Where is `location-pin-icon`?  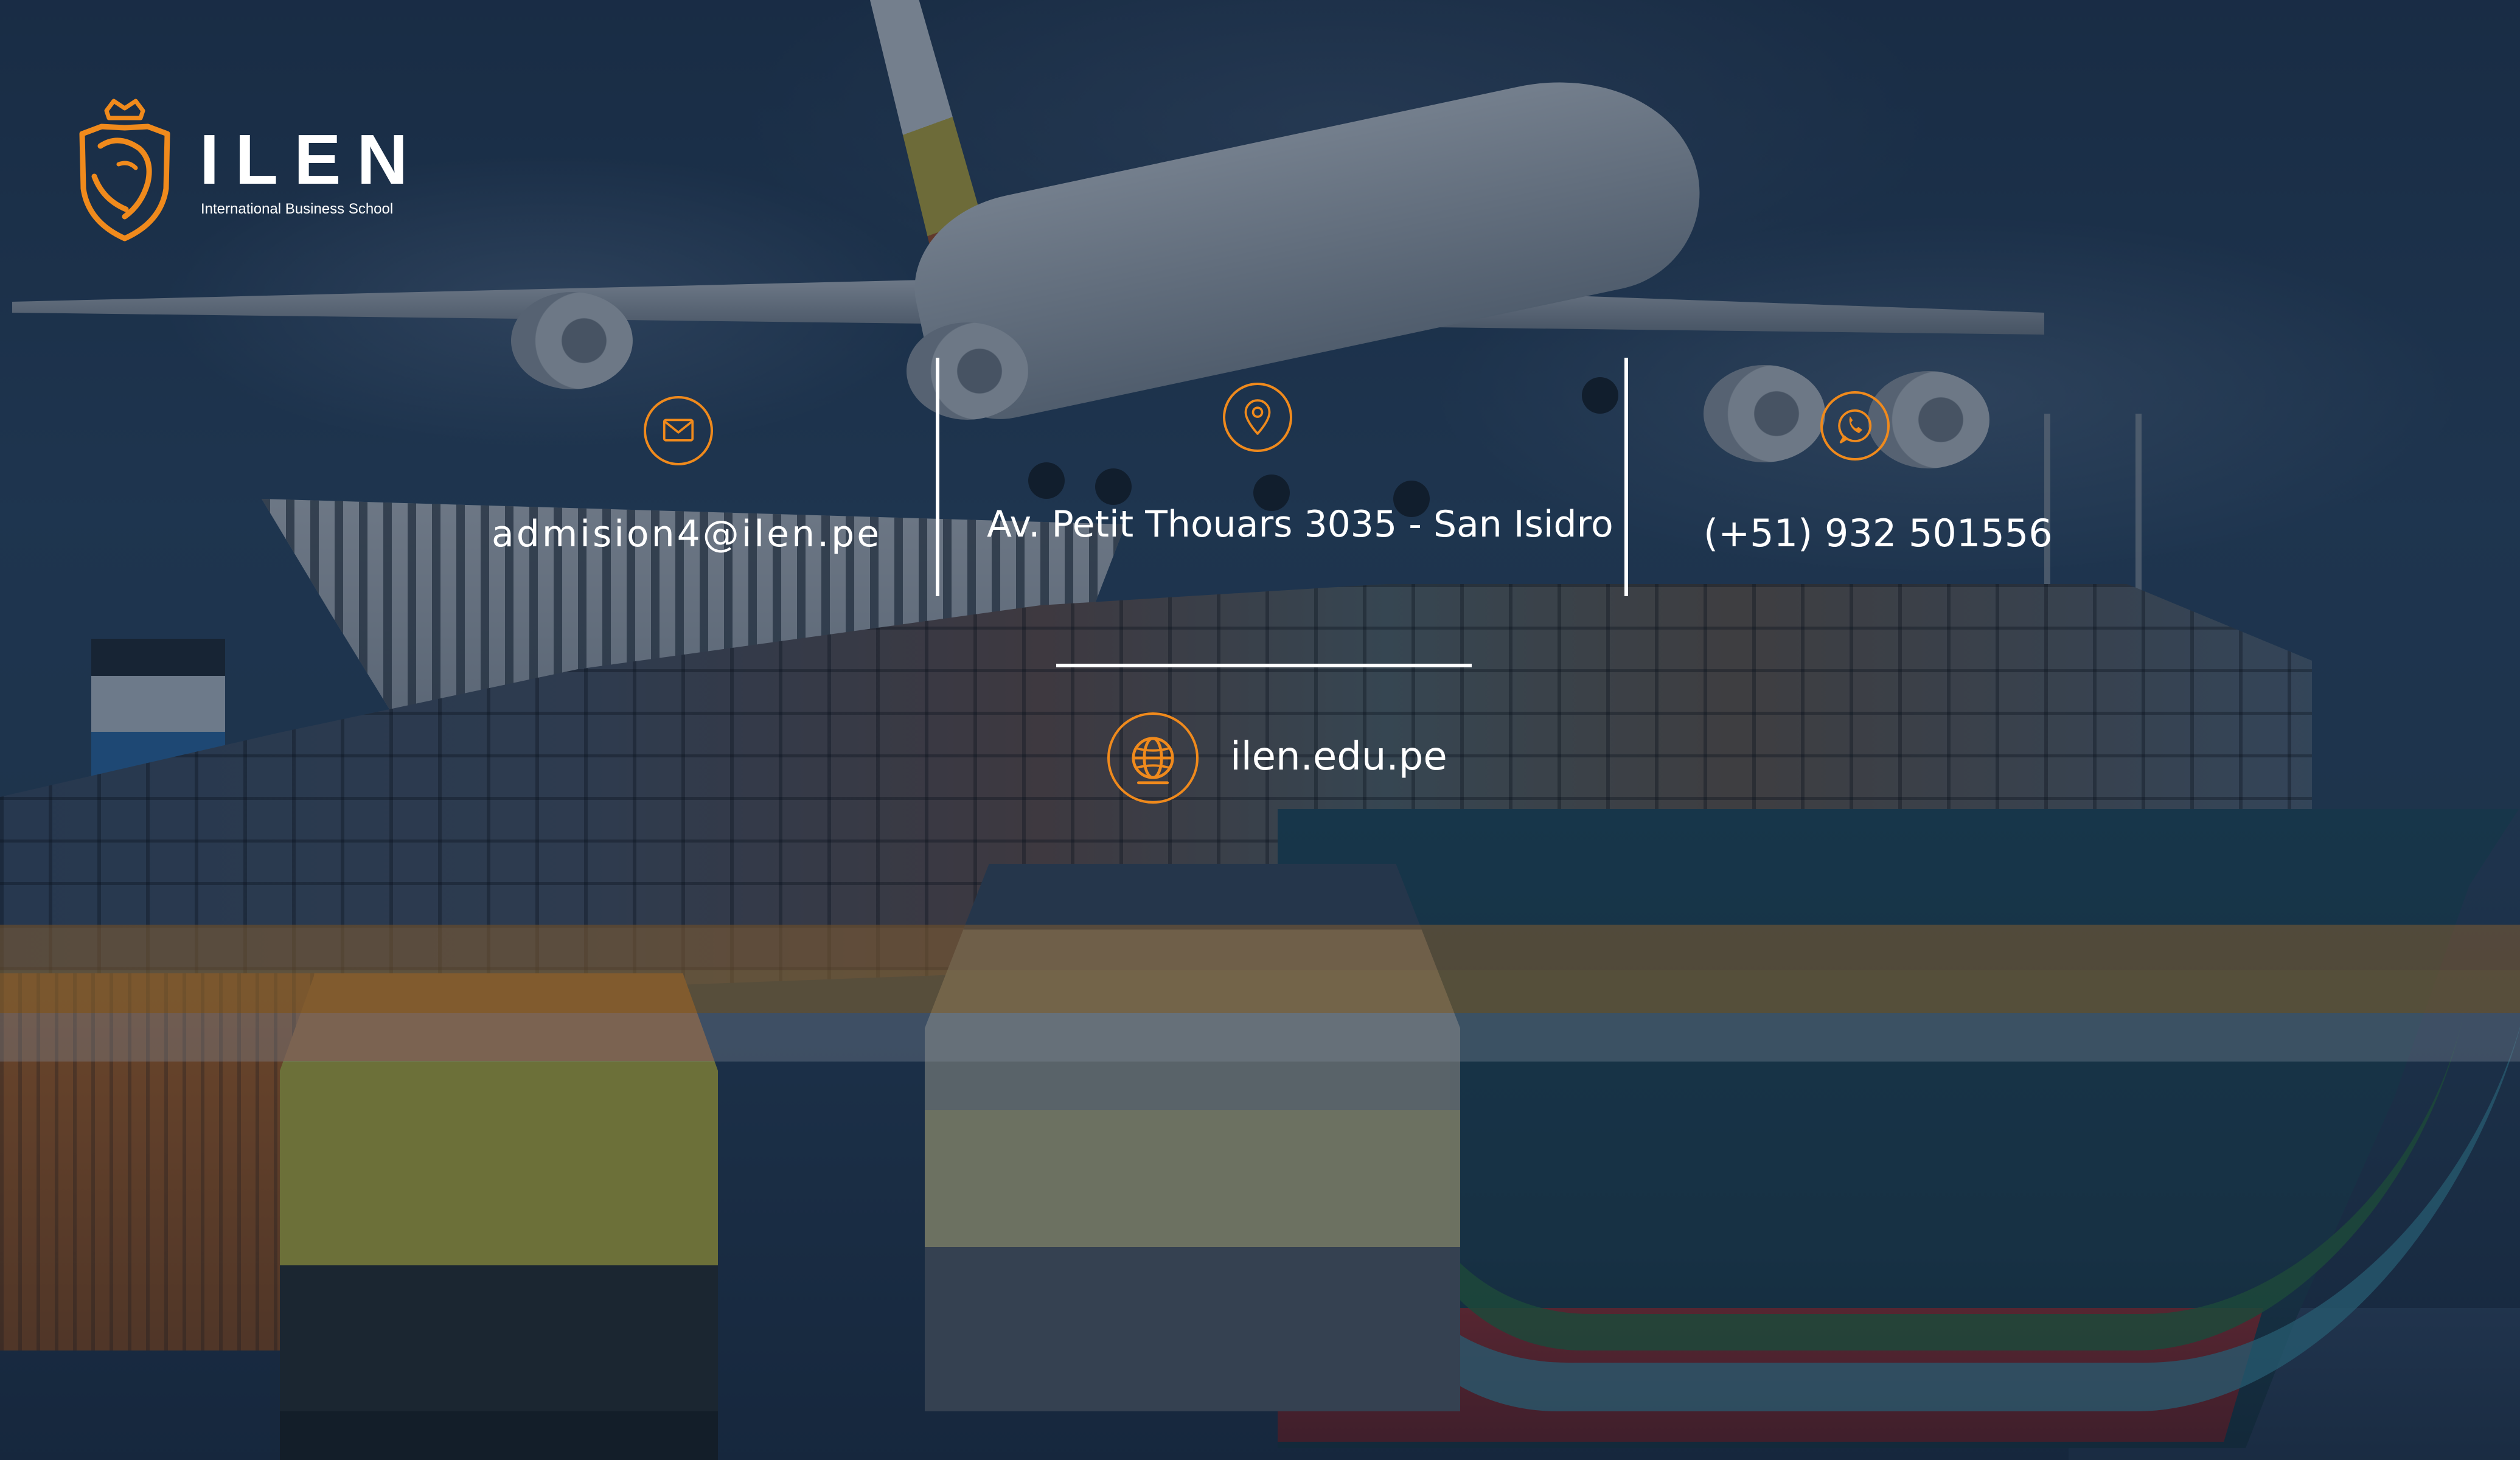
location-pin-icon is located at coordinates (1257, 417).